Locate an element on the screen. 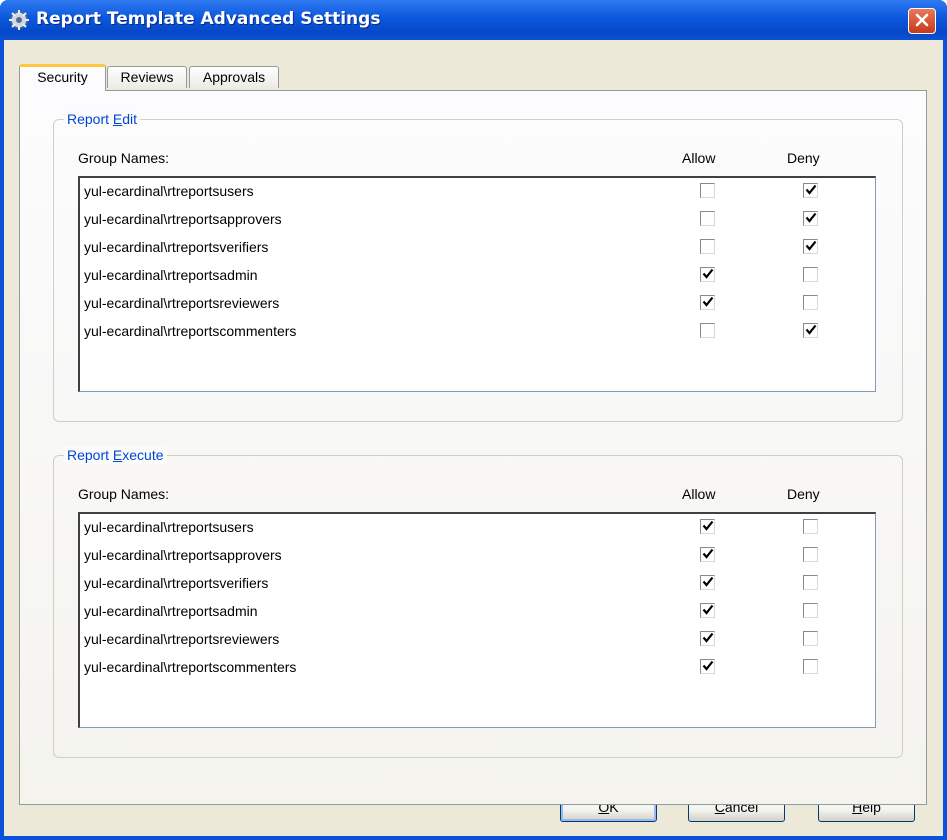 The width and height of the screenshot is (947, 840). close-icon is located at coordinates (922, 21).